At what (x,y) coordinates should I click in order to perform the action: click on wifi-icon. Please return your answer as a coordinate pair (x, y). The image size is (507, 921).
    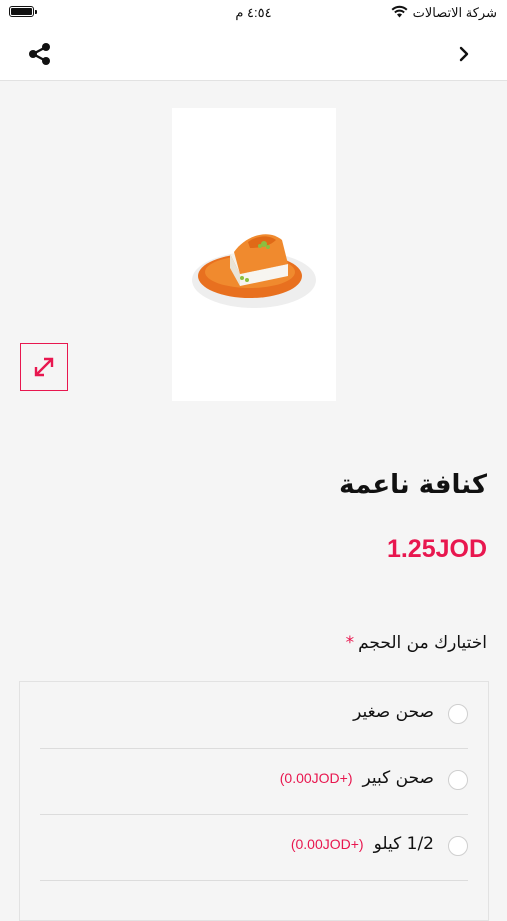
    Looking at the image, I should click on (399, 11).